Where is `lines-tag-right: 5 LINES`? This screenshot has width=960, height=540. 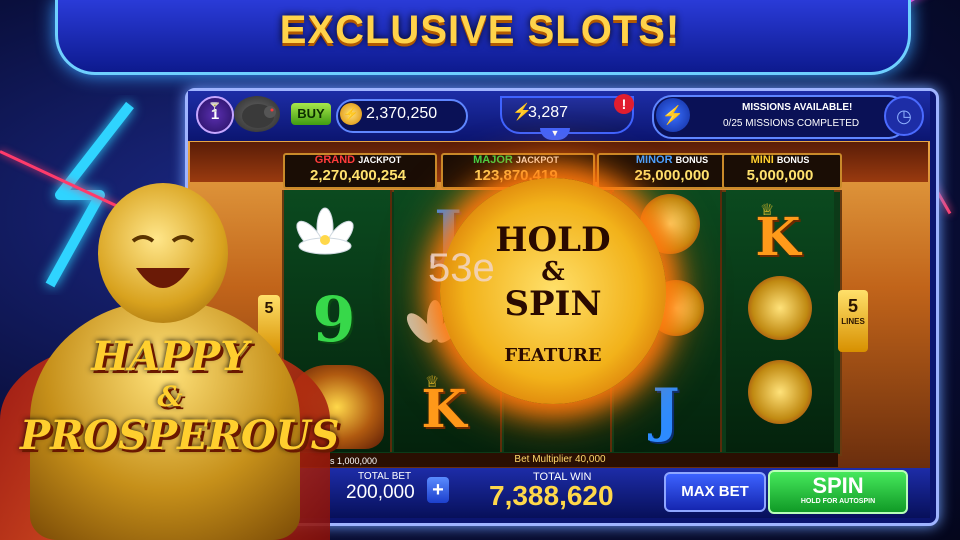
lines-tag-right: 5 LINES is located at coordinates (853, 321).